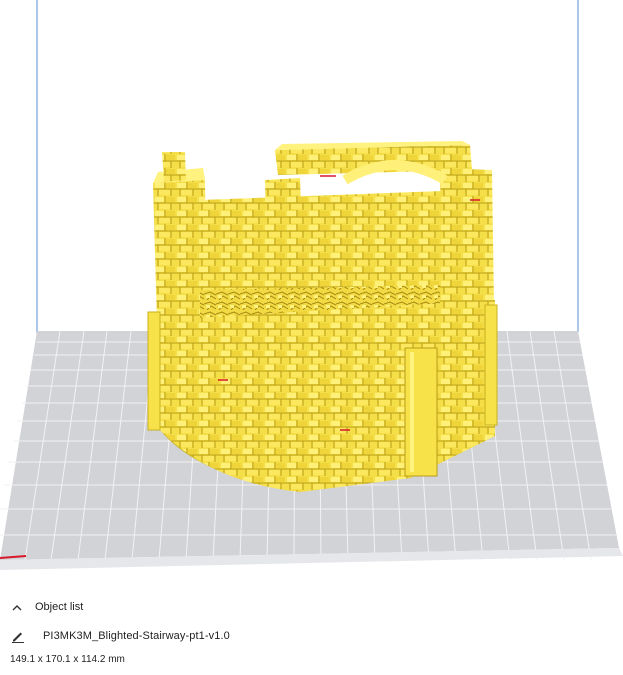 The height and width of the screenshot is (675, 623). What do you see at coordinates (18, 636) in the screenshot?
I see `pencil-icon` at bounding box center [18, 636].